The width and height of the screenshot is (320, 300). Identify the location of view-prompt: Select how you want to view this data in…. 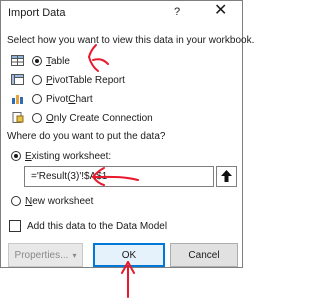
(131, 40).